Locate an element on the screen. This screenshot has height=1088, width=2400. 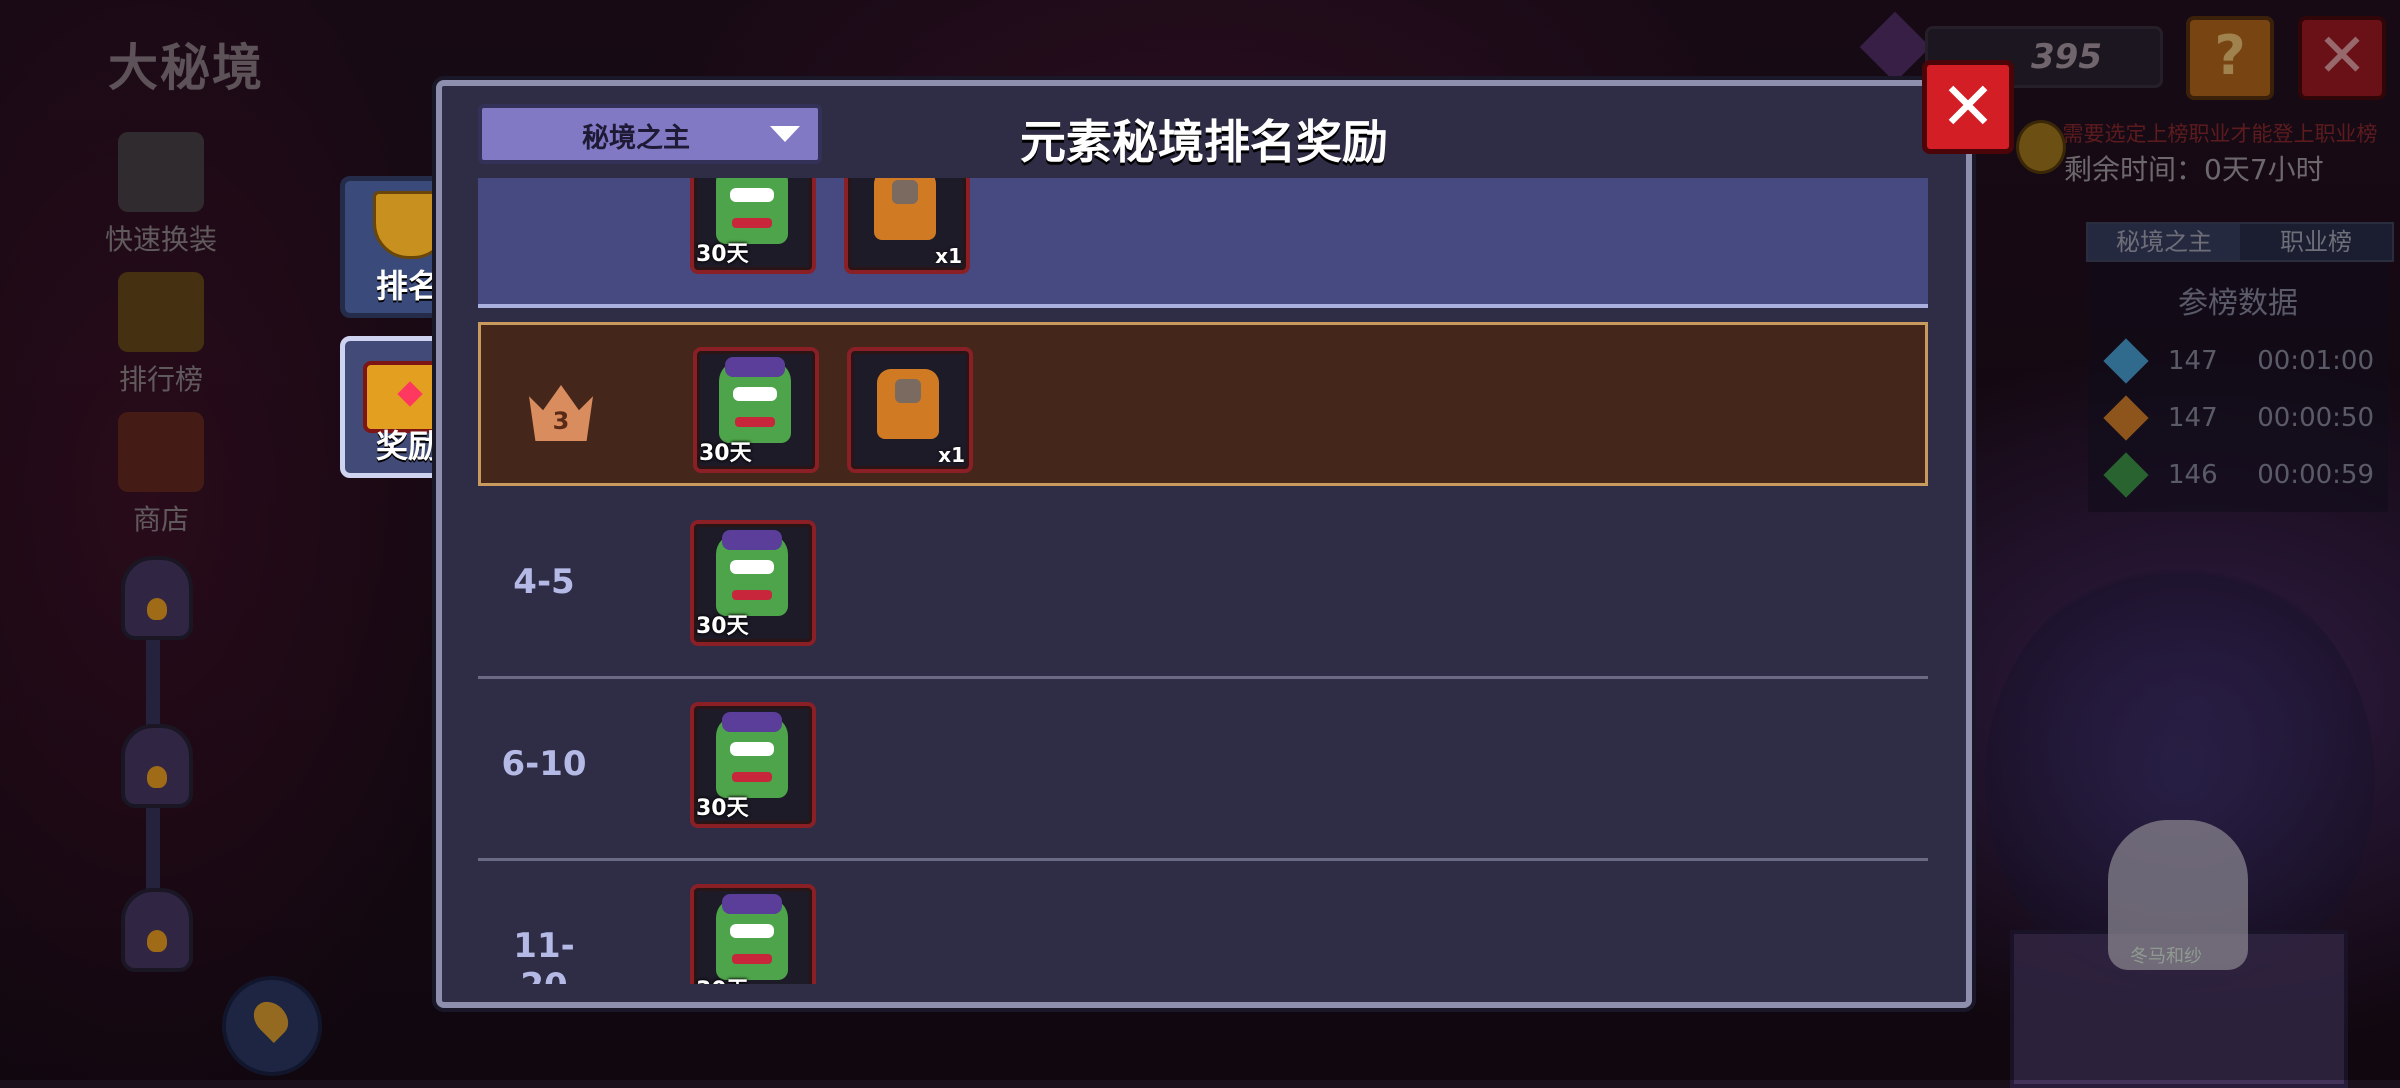
rank-range: 4-5 is located at coordinates (544, 582).